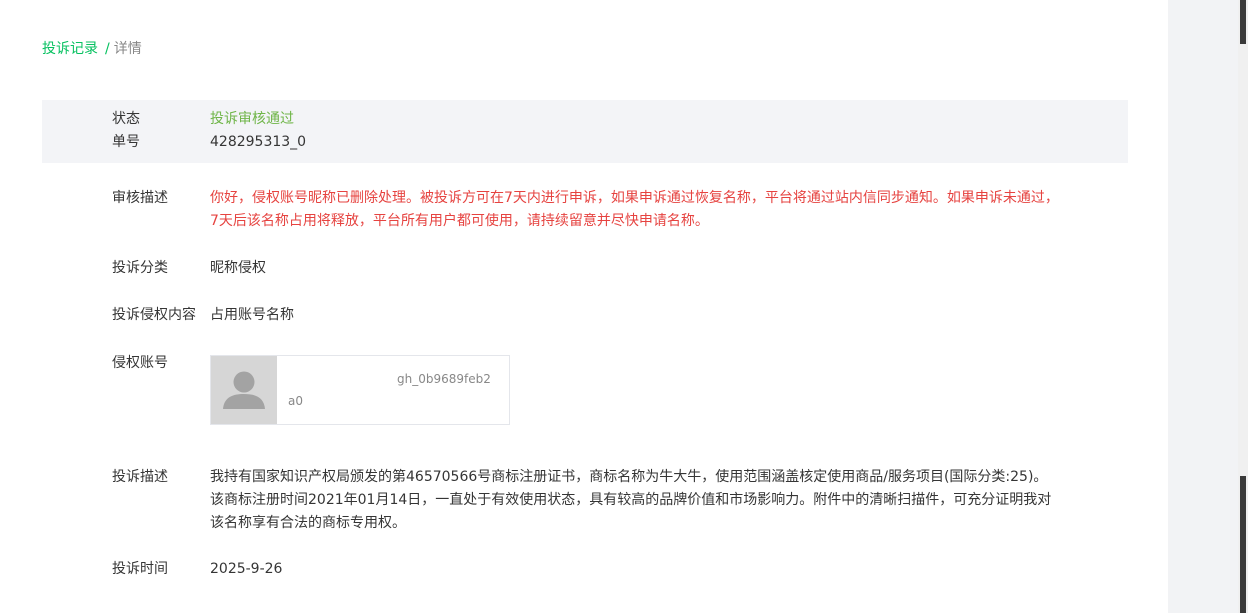  What do you see at coordinates (252, 119) in the screenshot?
I see `status-value: 投诉审核通过` at bounding box center [252, 119].